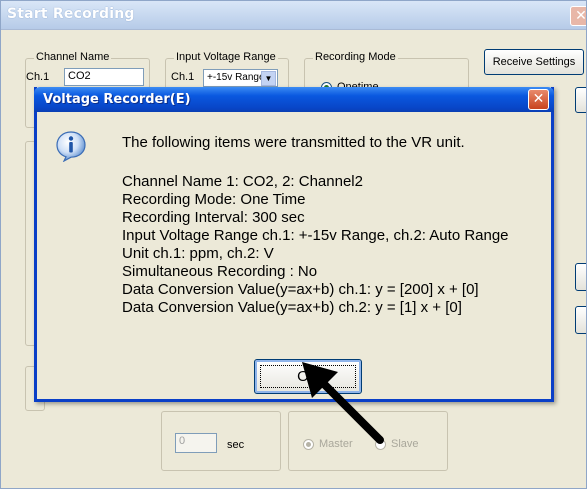  I want to click on detail-line: Recording Mode: One Time, so click(214, 199).